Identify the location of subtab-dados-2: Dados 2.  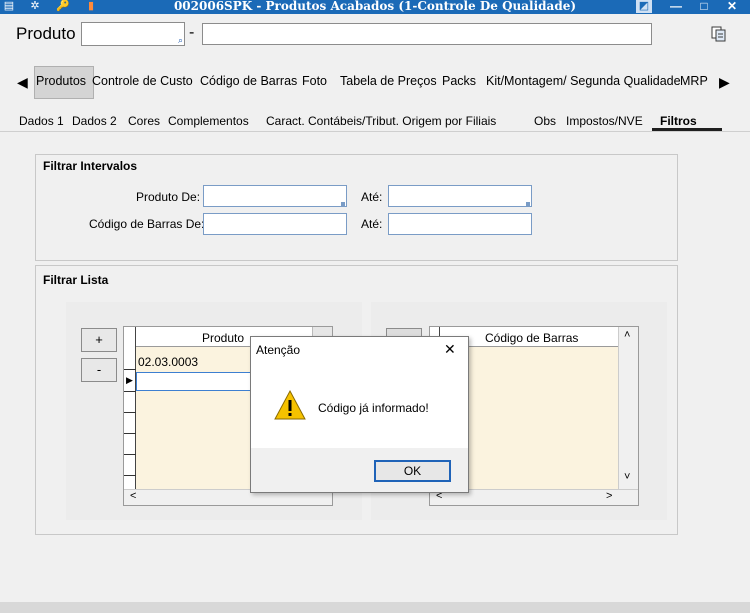
(94, 121).